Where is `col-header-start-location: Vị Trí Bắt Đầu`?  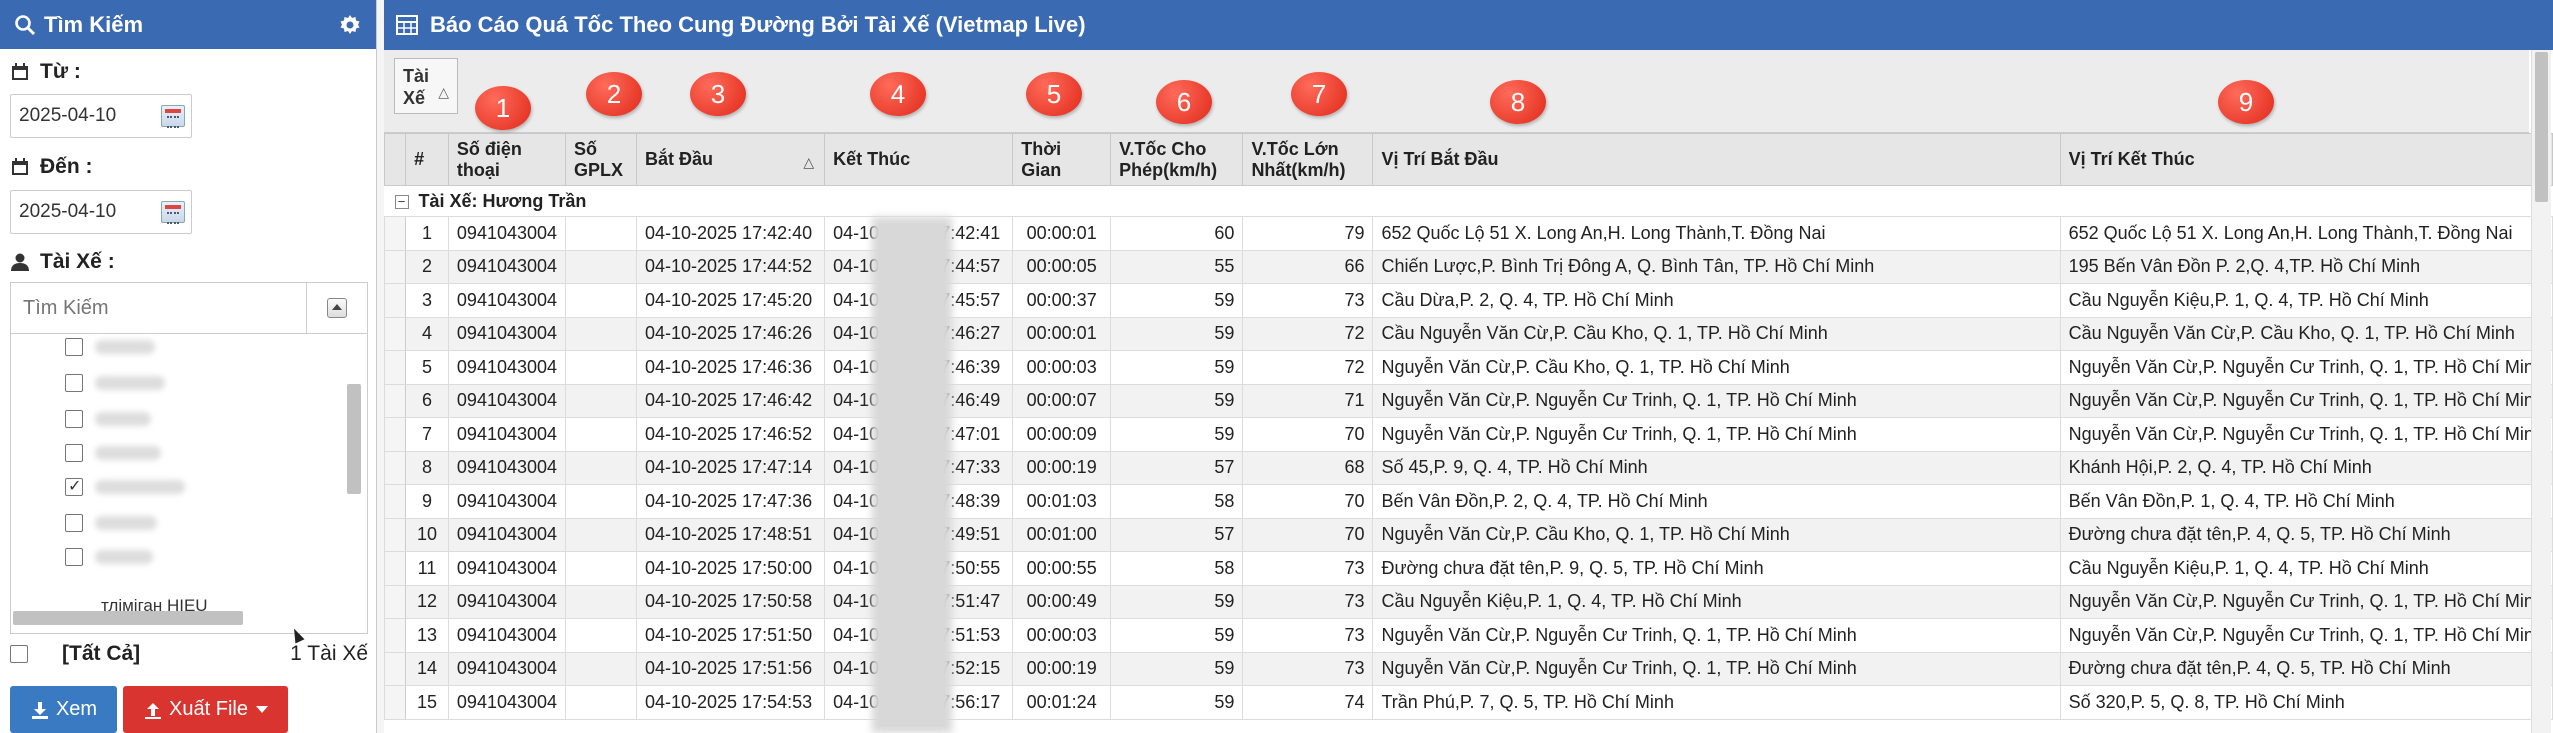
col-header-start-location: Vị Trí Bắt Đầu is located at coordinates (1716, 159).